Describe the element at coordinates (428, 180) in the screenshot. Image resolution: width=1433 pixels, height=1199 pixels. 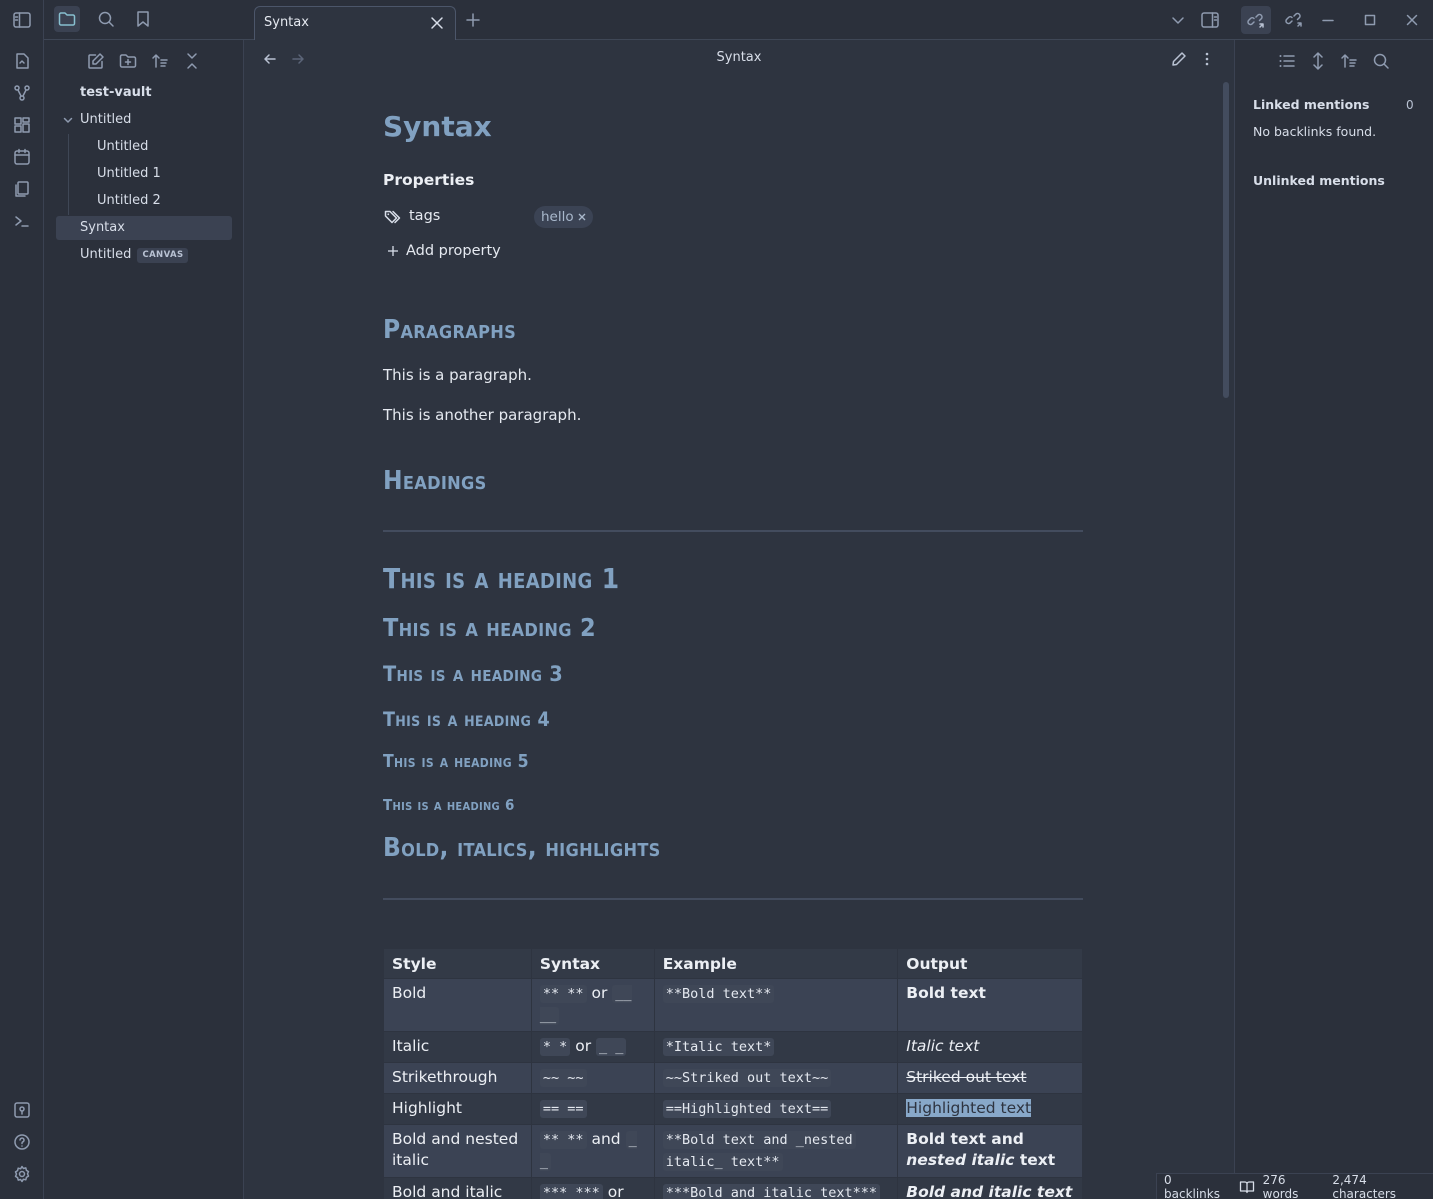
I see `properties-heading: Properties` at that location.